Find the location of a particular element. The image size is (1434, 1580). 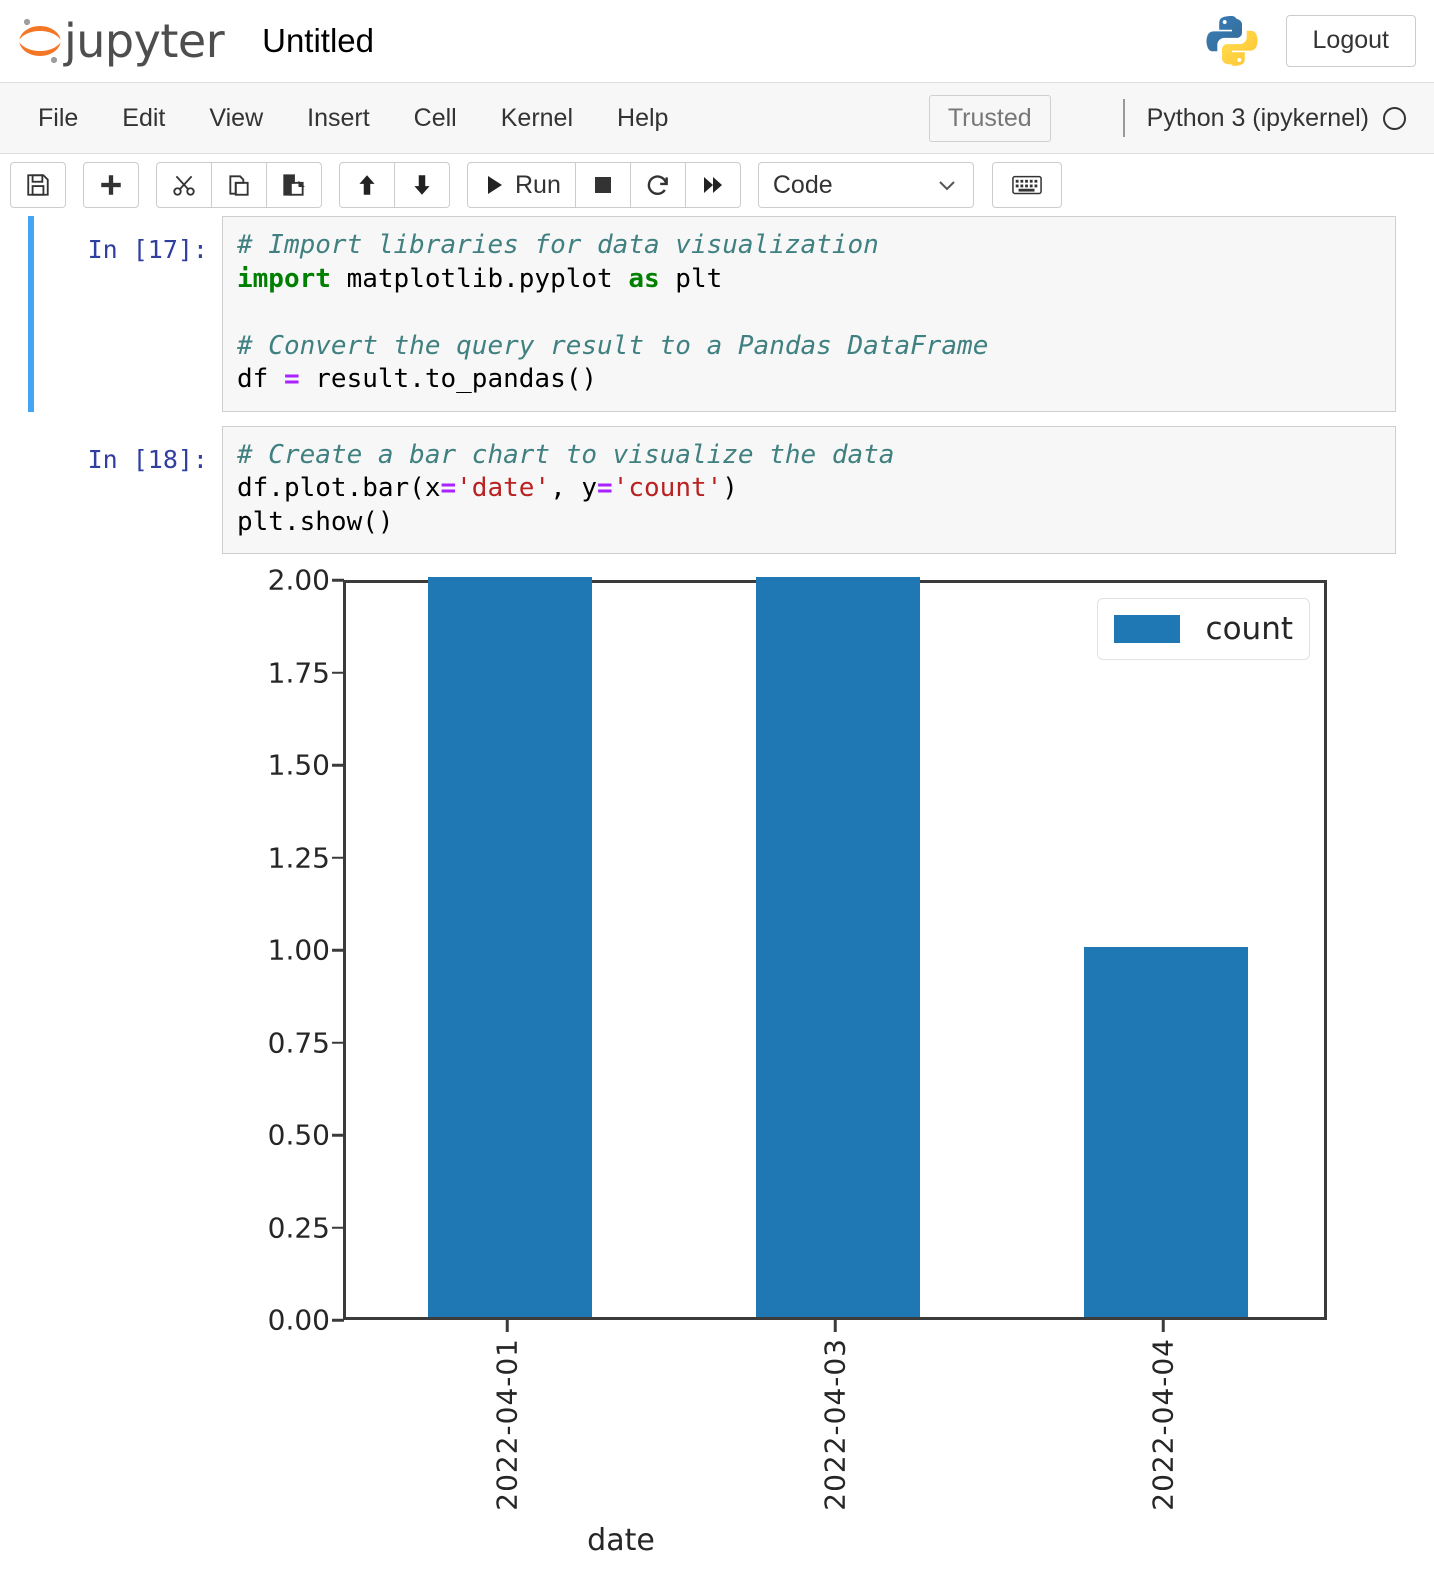

move-cell-down-button is located at coordinates (422, 185).